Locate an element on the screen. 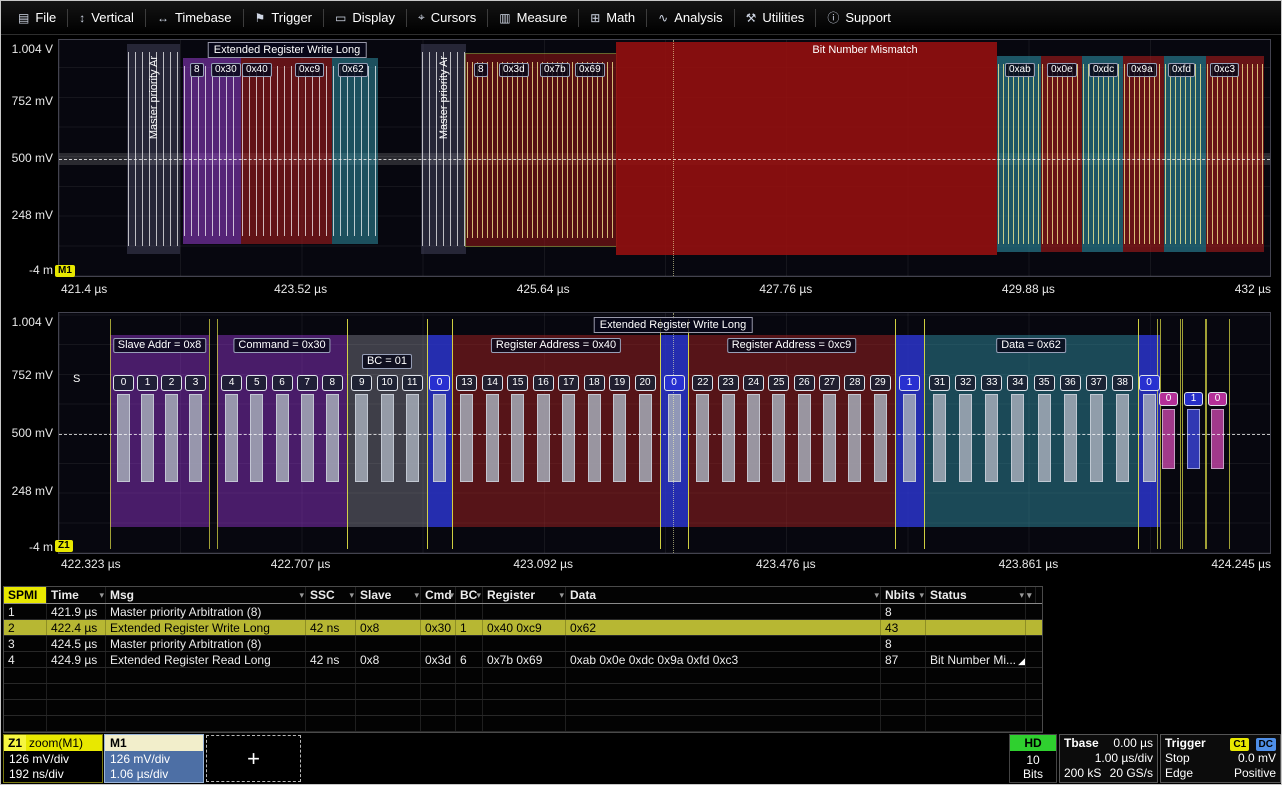 The image size is (1282, 785). m1-descriptor-box: M1 126 mV/div 1.06 µs/div is located at coordinates (154, 758).